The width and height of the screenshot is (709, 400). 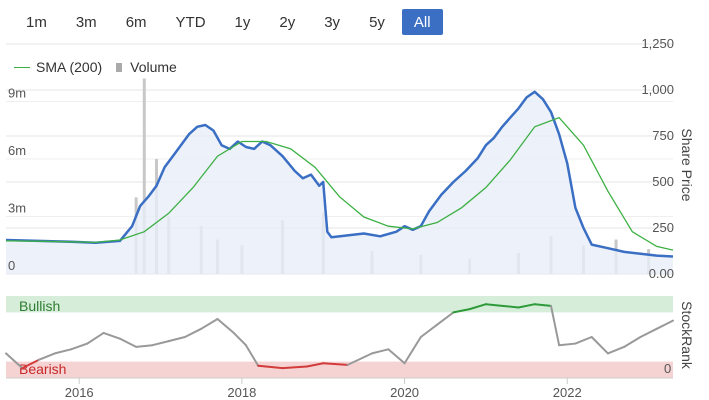 What do you see at coordinates (39, 306) in the screenshot?
I see `bullish-label: Bullish` at bounding box center [39, 306].